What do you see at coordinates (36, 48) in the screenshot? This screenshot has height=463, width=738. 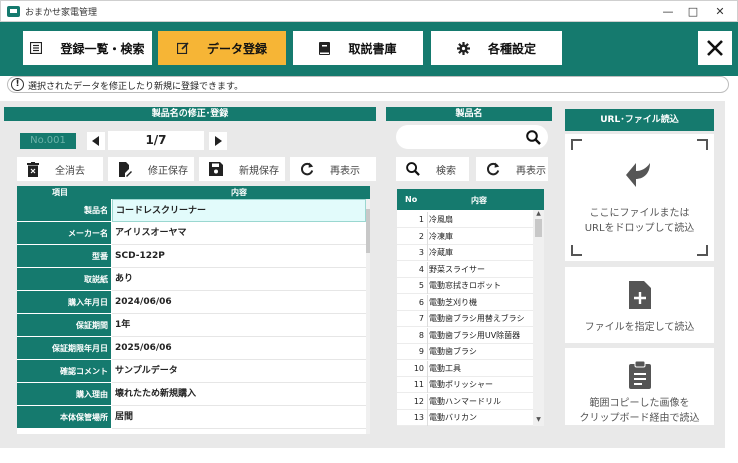 I see `list-icon` at bounding box center [36, 48].